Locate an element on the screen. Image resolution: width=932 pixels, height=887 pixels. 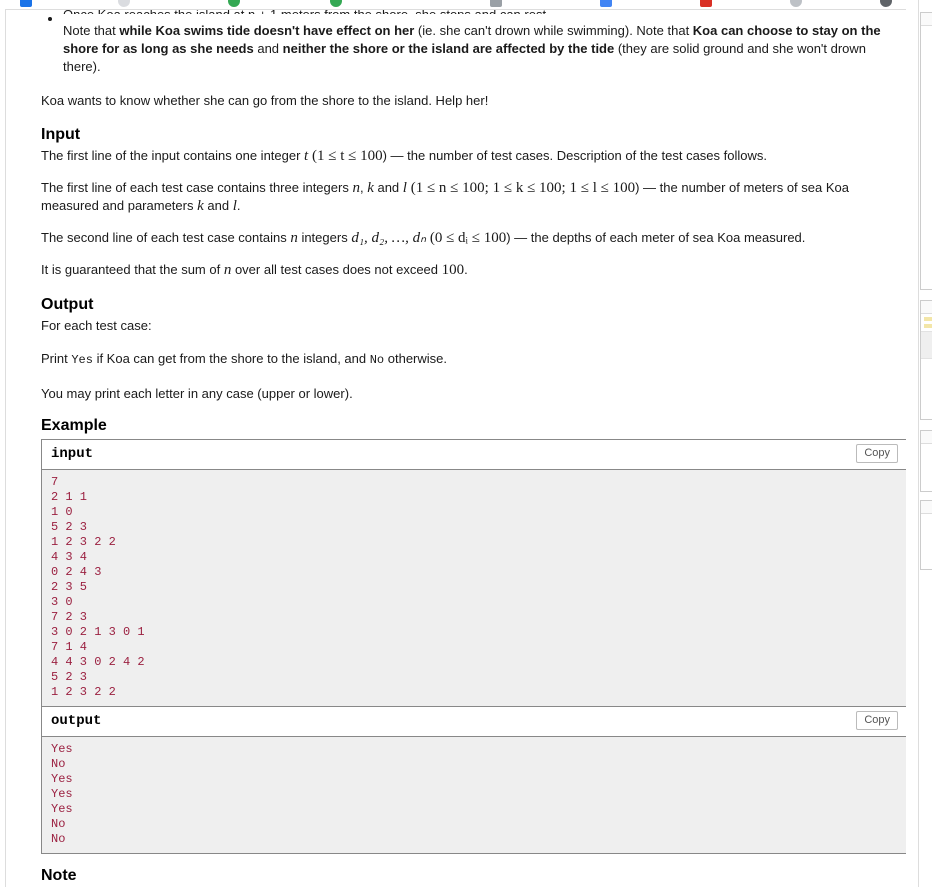
input-line2-open: ( is located at coordinates (411, 188).